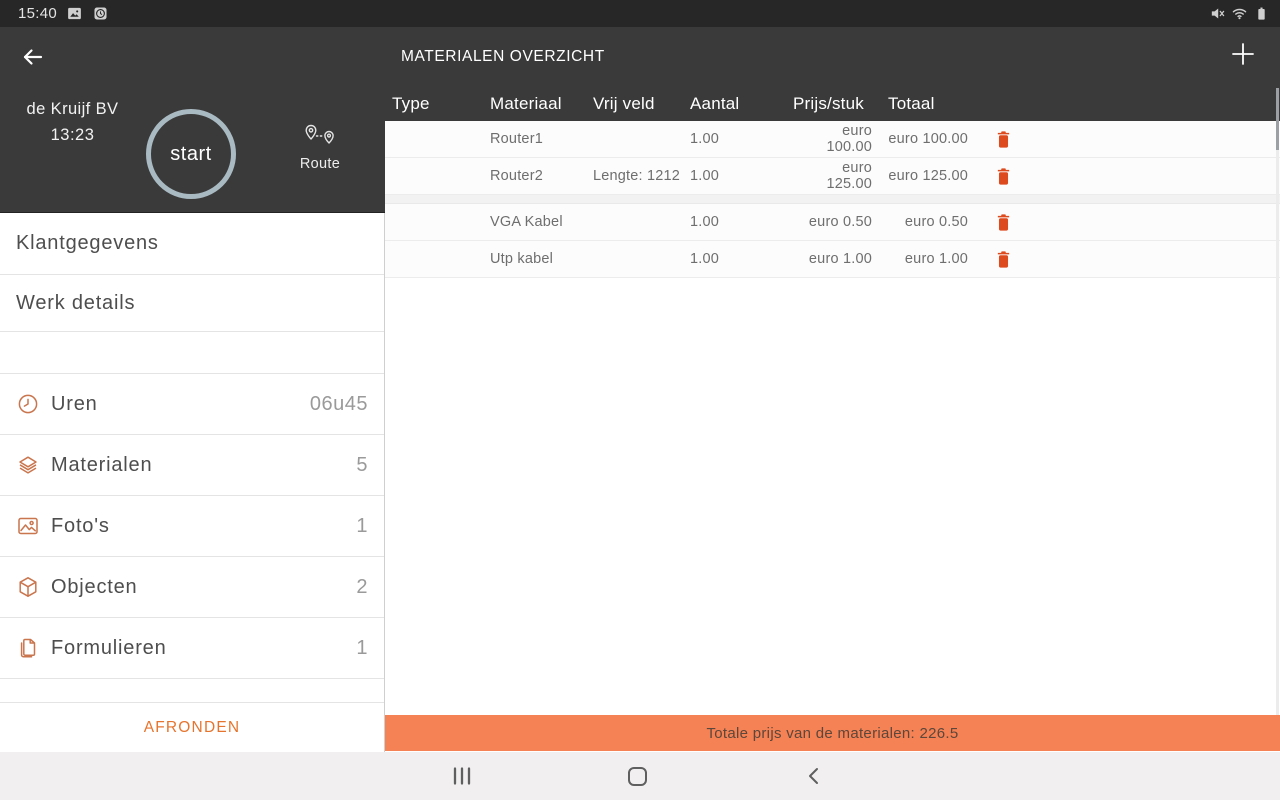 This screenshot has width=1280, height=800. Describe the element at coordinates (1243, 54) in the screenshot. I see `plus-icon` at that location.